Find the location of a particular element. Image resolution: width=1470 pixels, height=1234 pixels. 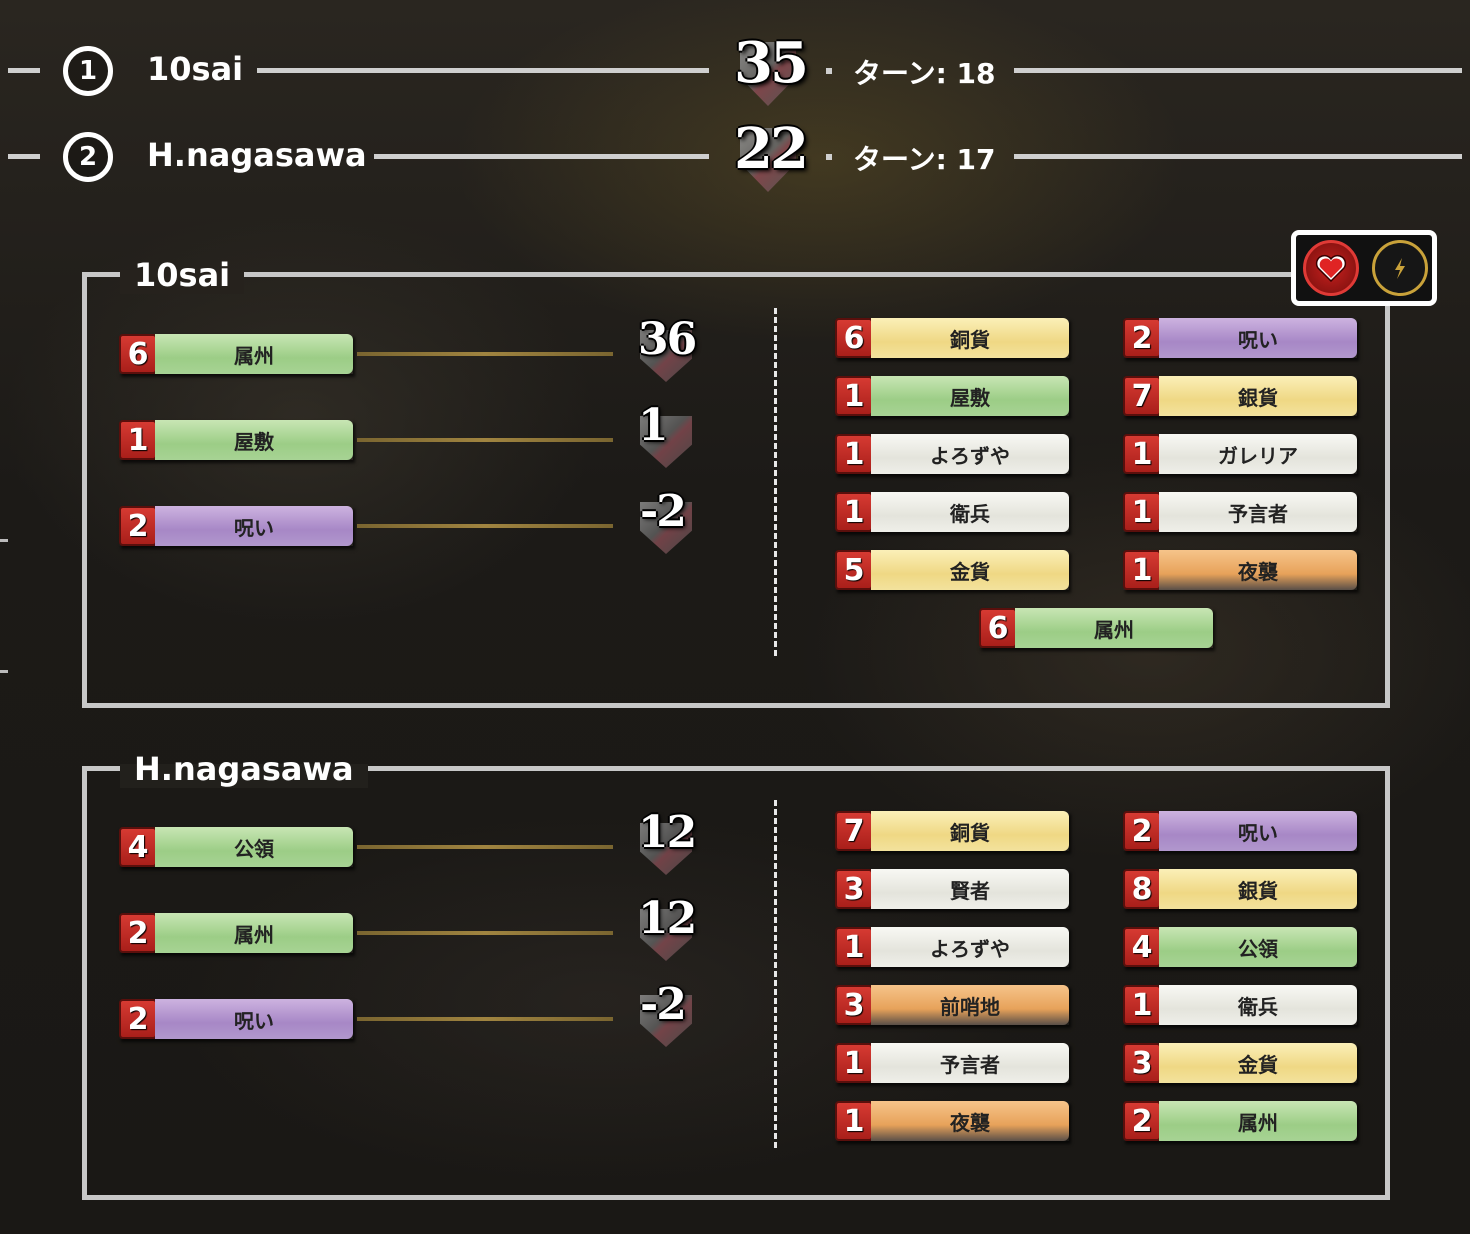

turn-count: ターン: 18 is located at coordinates (924, 73).